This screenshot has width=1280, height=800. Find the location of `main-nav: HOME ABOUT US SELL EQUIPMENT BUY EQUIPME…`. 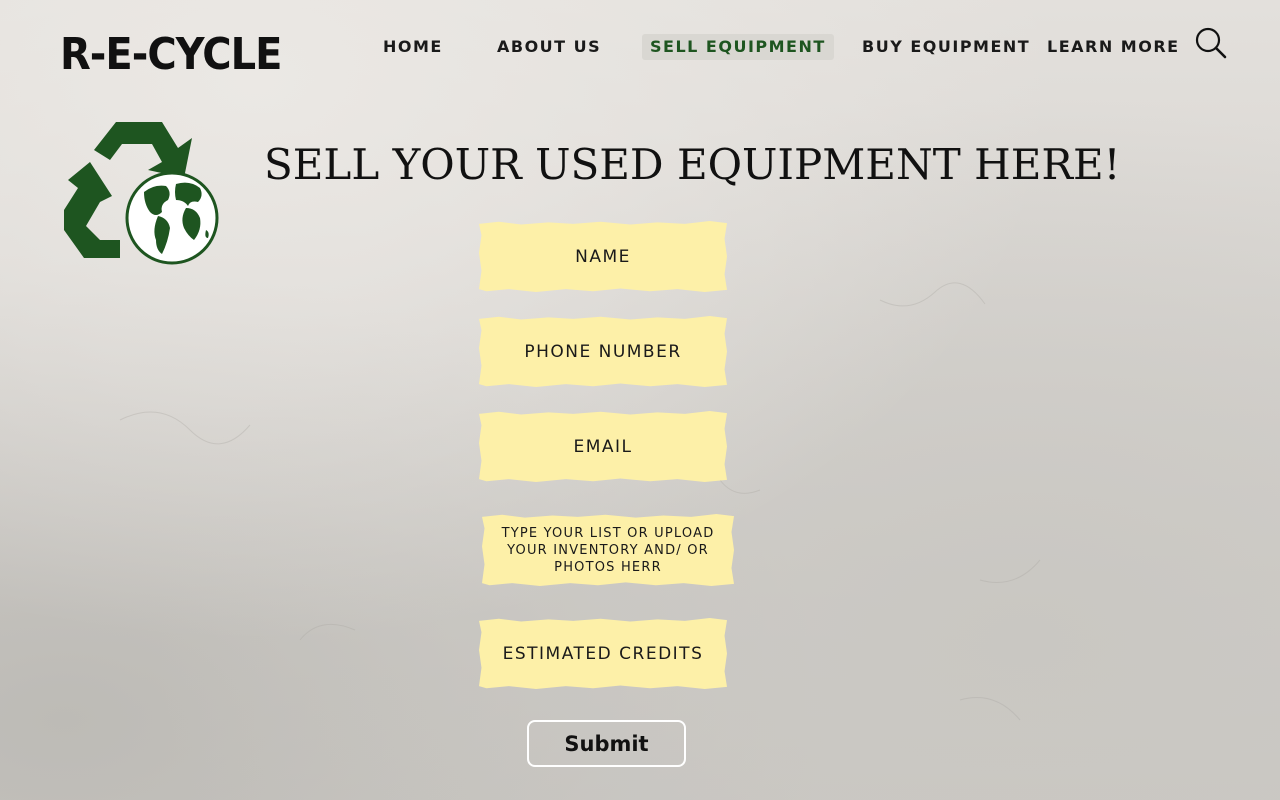

main-nav: HOME ABOUT US SELL EQUIPMENT BUY EQUIPME… is located at coordinates (640, 48).